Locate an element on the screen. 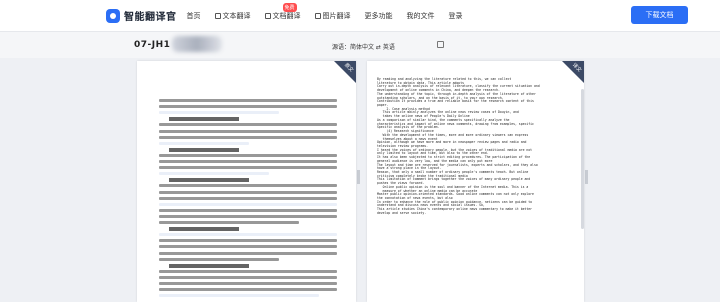 This screenshot has height=302, width=720. main-nav: 首页 文本翻译 文档翻译 免费 图片翻译 更多功能 我的文件 登录 is located at coordinates (332, 11).